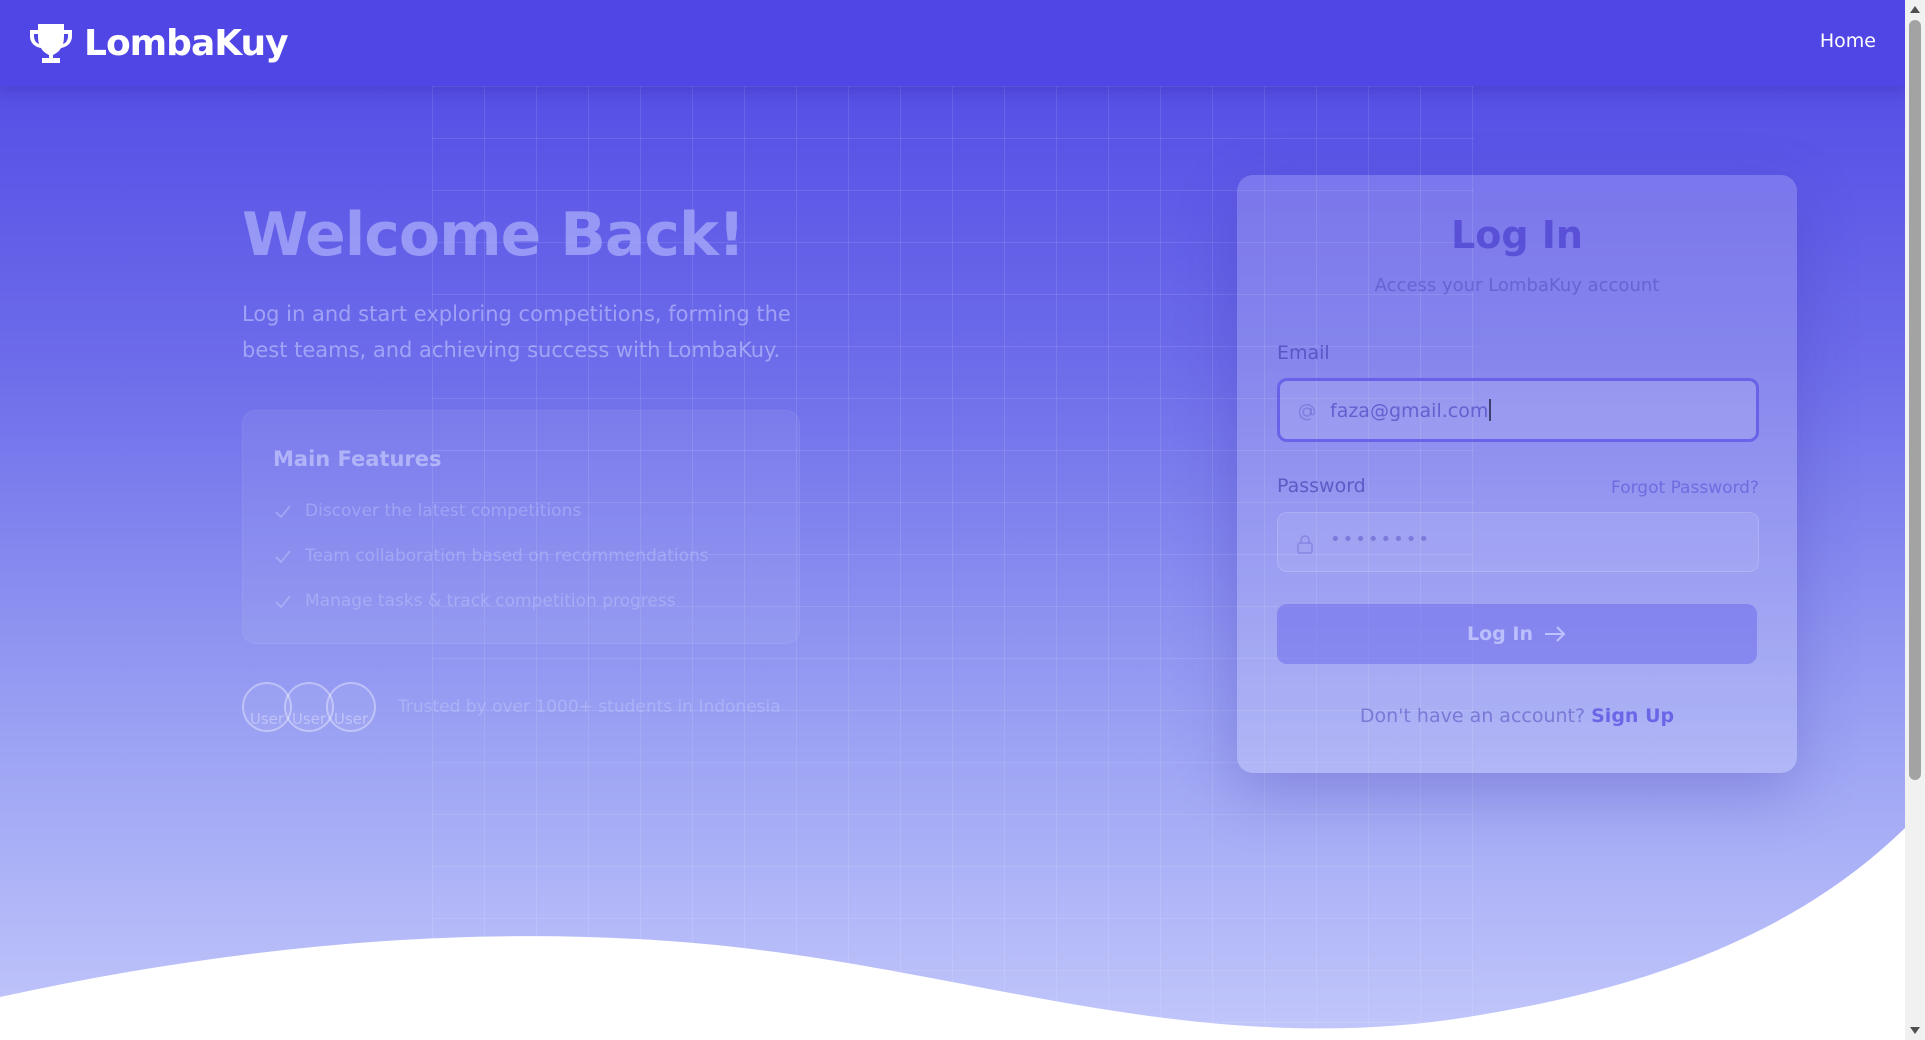 The height and width of the screenshot is (1040, 1925). I want to click on trophy-icon, so click(51, 43).